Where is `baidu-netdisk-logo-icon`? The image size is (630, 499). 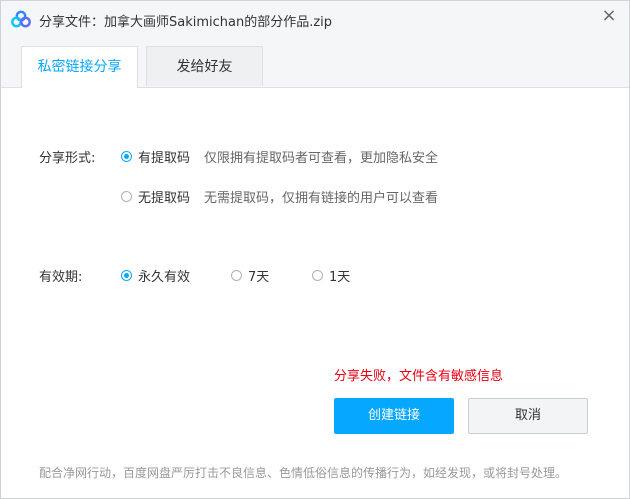
baidu-netdisk-logo-icon is located at coordinates (21, 19).